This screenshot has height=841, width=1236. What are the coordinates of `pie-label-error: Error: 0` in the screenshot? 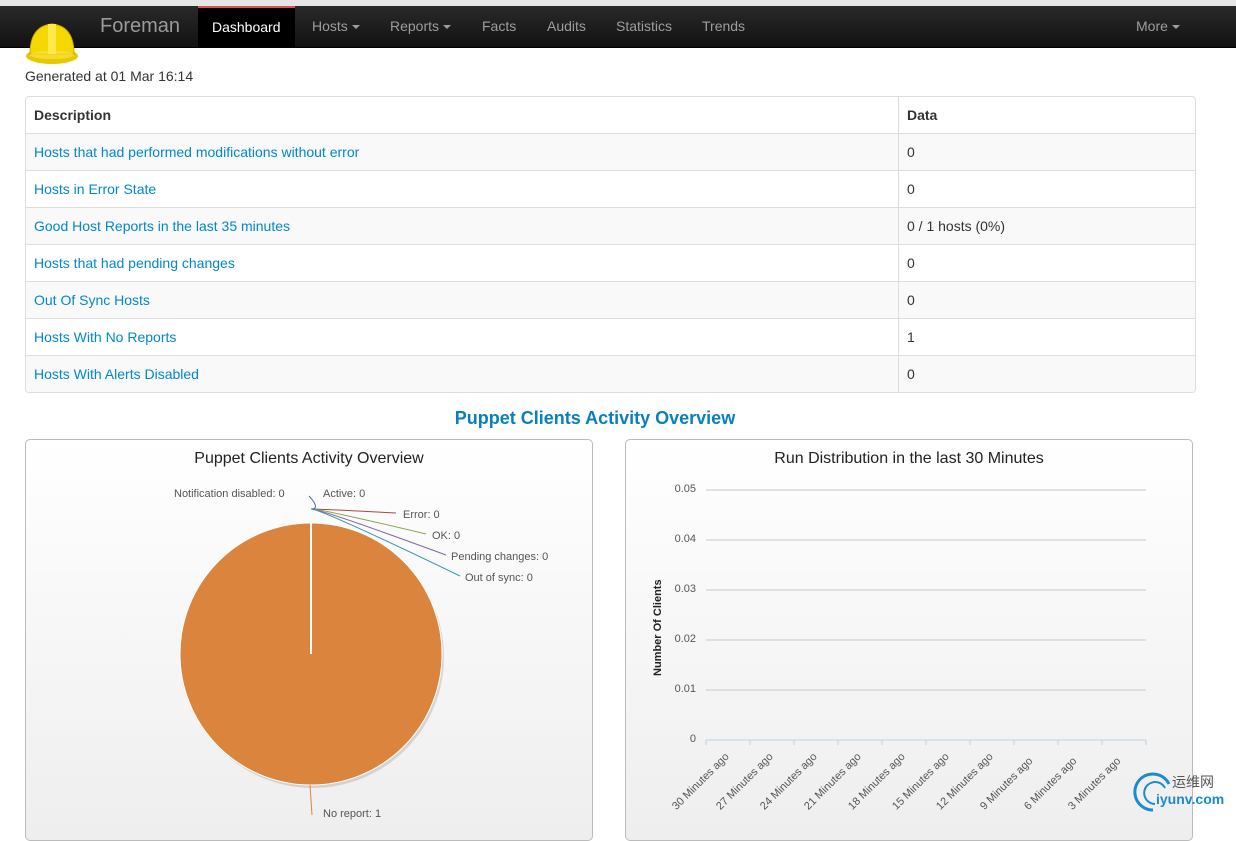 It's located at (421, 515).